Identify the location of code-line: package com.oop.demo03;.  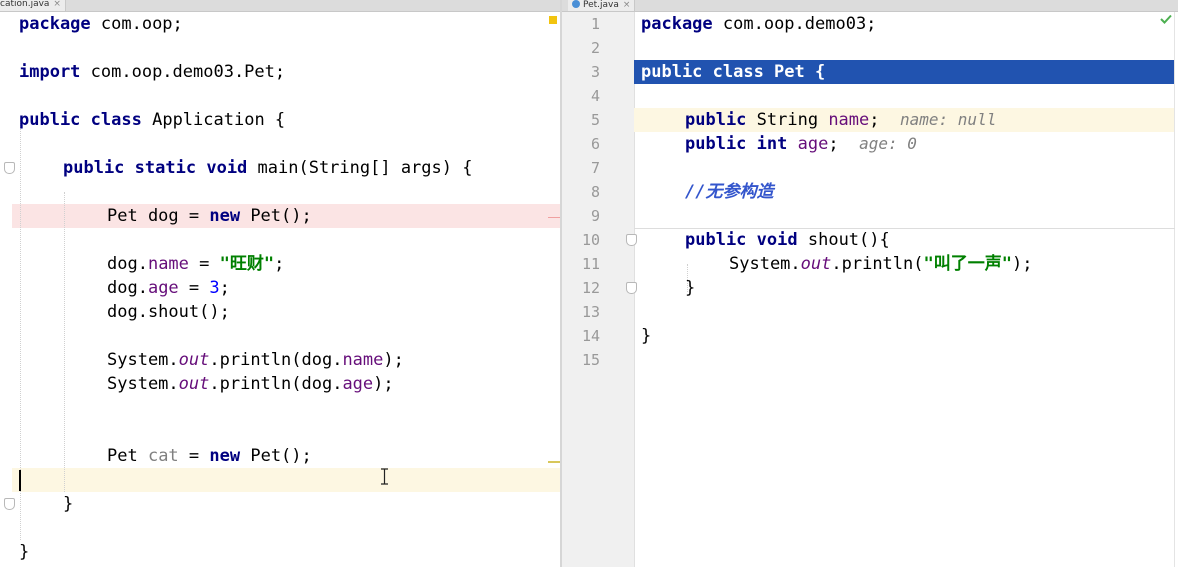
(759, 24).